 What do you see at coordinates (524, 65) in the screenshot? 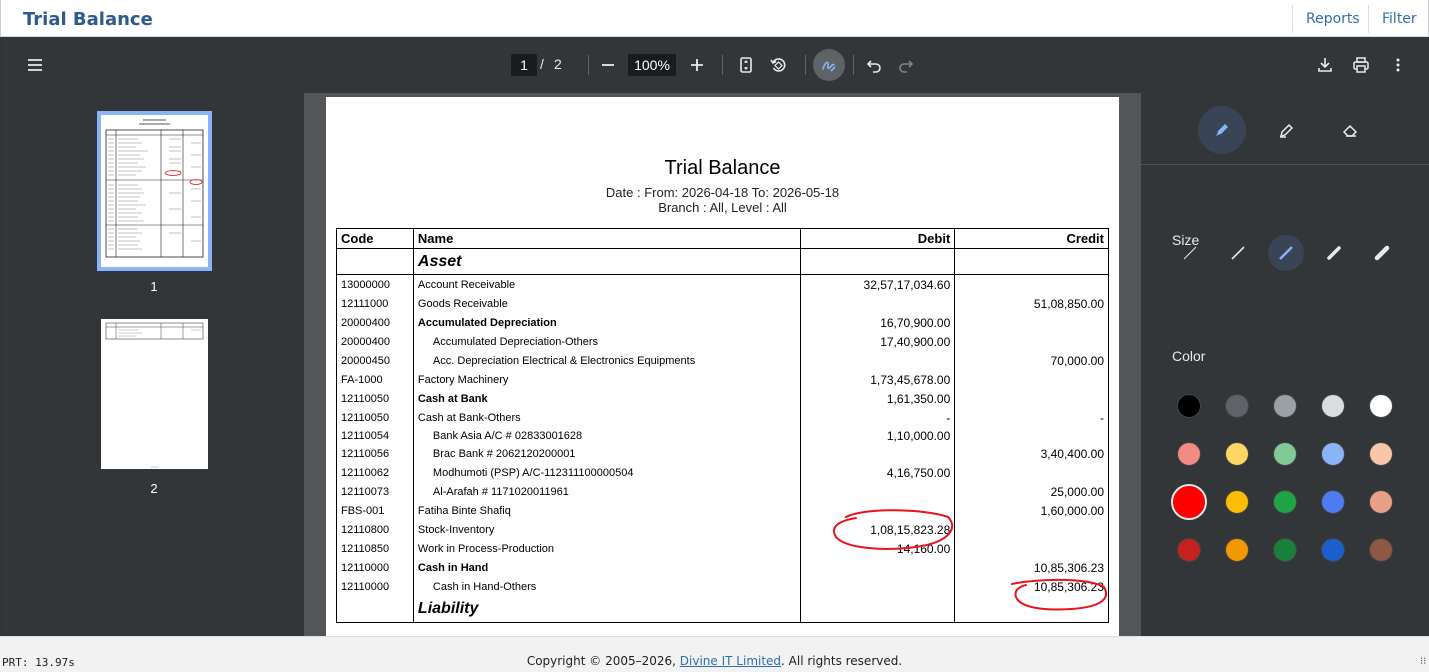
I see `page-number-input: 1` at bounding box center [524, 65].